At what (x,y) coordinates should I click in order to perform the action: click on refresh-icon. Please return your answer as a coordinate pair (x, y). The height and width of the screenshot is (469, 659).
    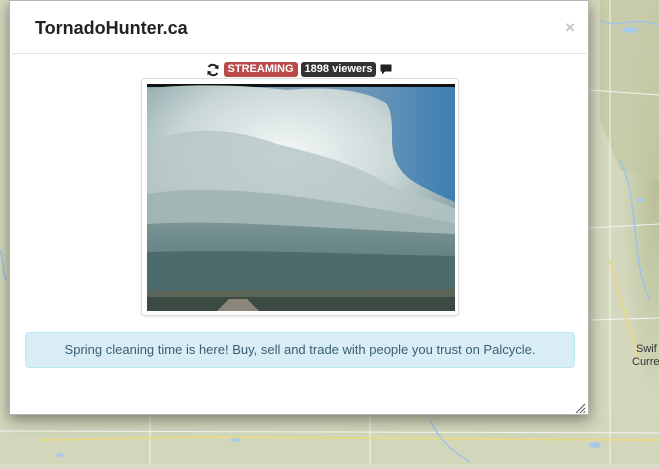
    Looking at the image, I should click on (213, 70).